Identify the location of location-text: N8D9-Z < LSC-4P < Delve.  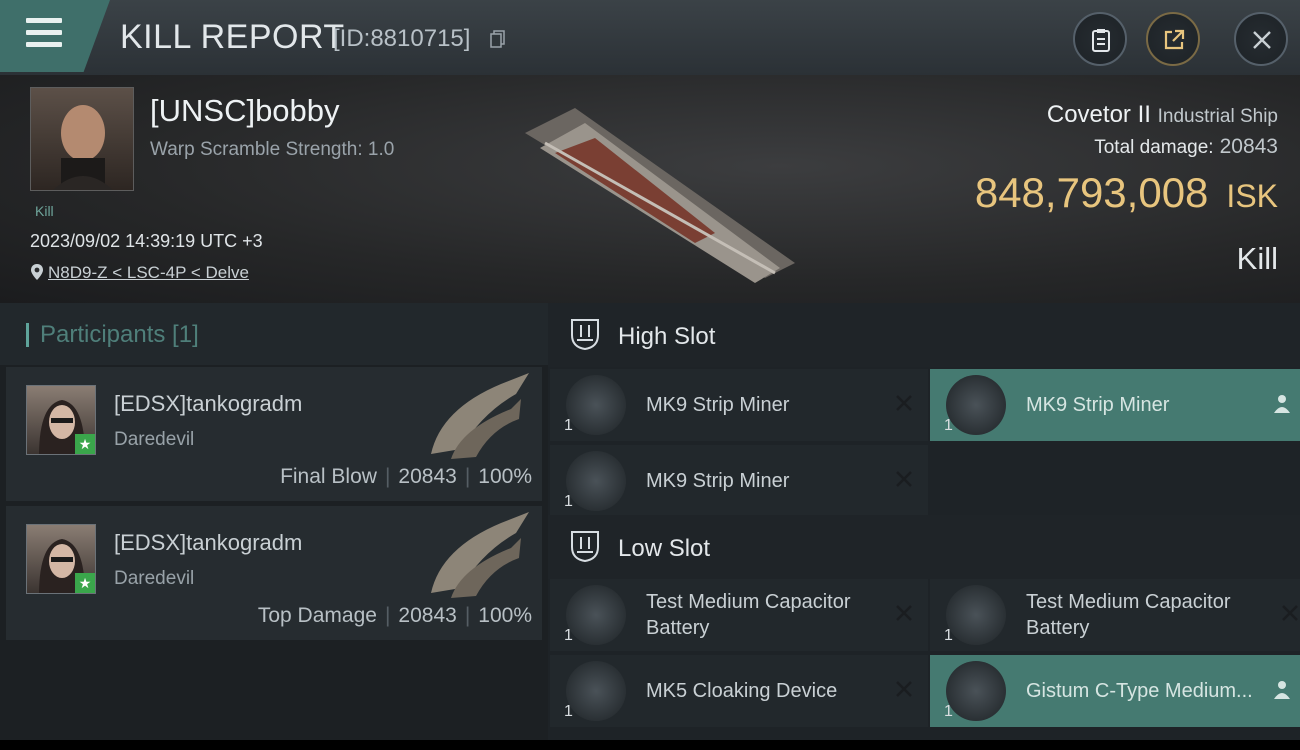
(148, 272).